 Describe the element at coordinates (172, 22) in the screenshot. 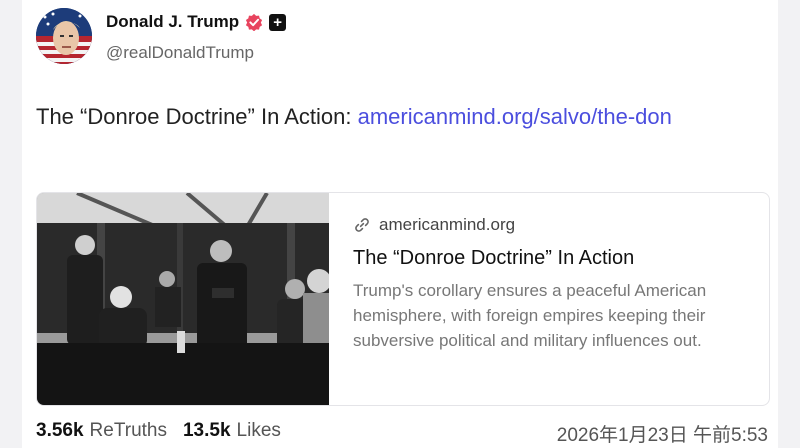

I see `author-display-name: Donald J. Trump` at that location.